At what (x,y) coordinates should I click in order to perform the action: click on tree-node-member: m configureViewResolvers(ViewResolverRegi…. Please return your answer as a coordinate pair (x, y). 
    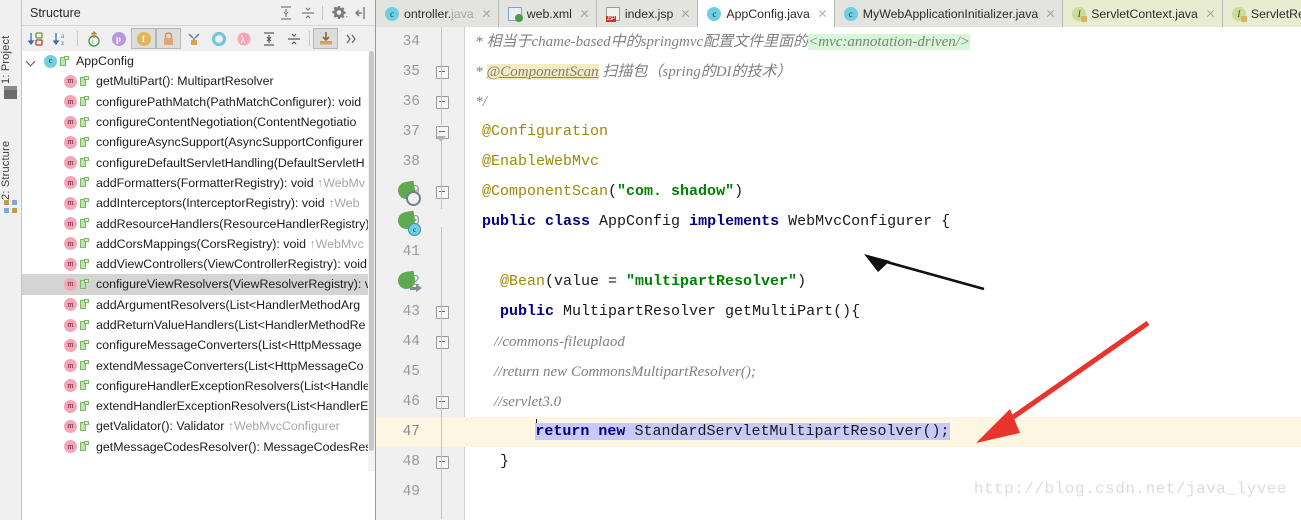
    Looking at the image, I should click on (198, 284).